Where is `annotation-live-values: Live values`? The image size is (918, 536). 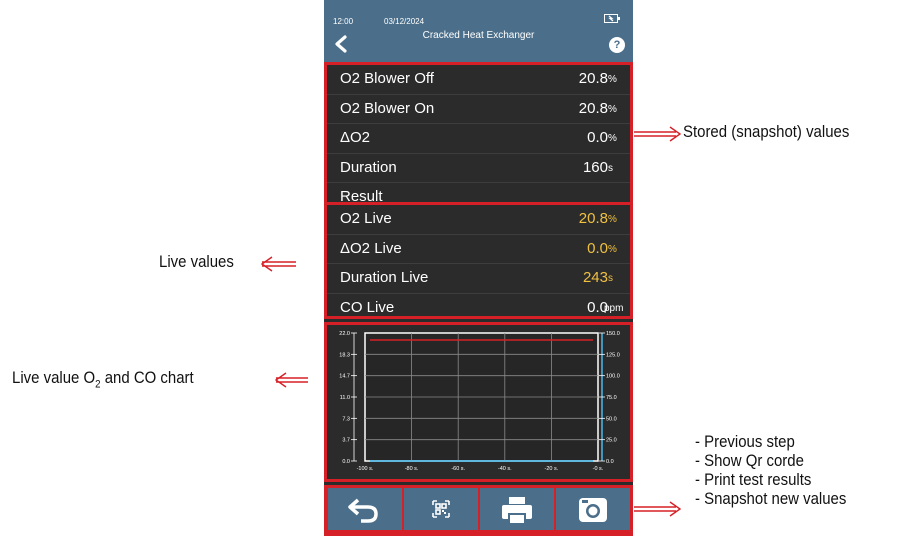 annotation-live-values: Live values is located at coordinates (196, 261).